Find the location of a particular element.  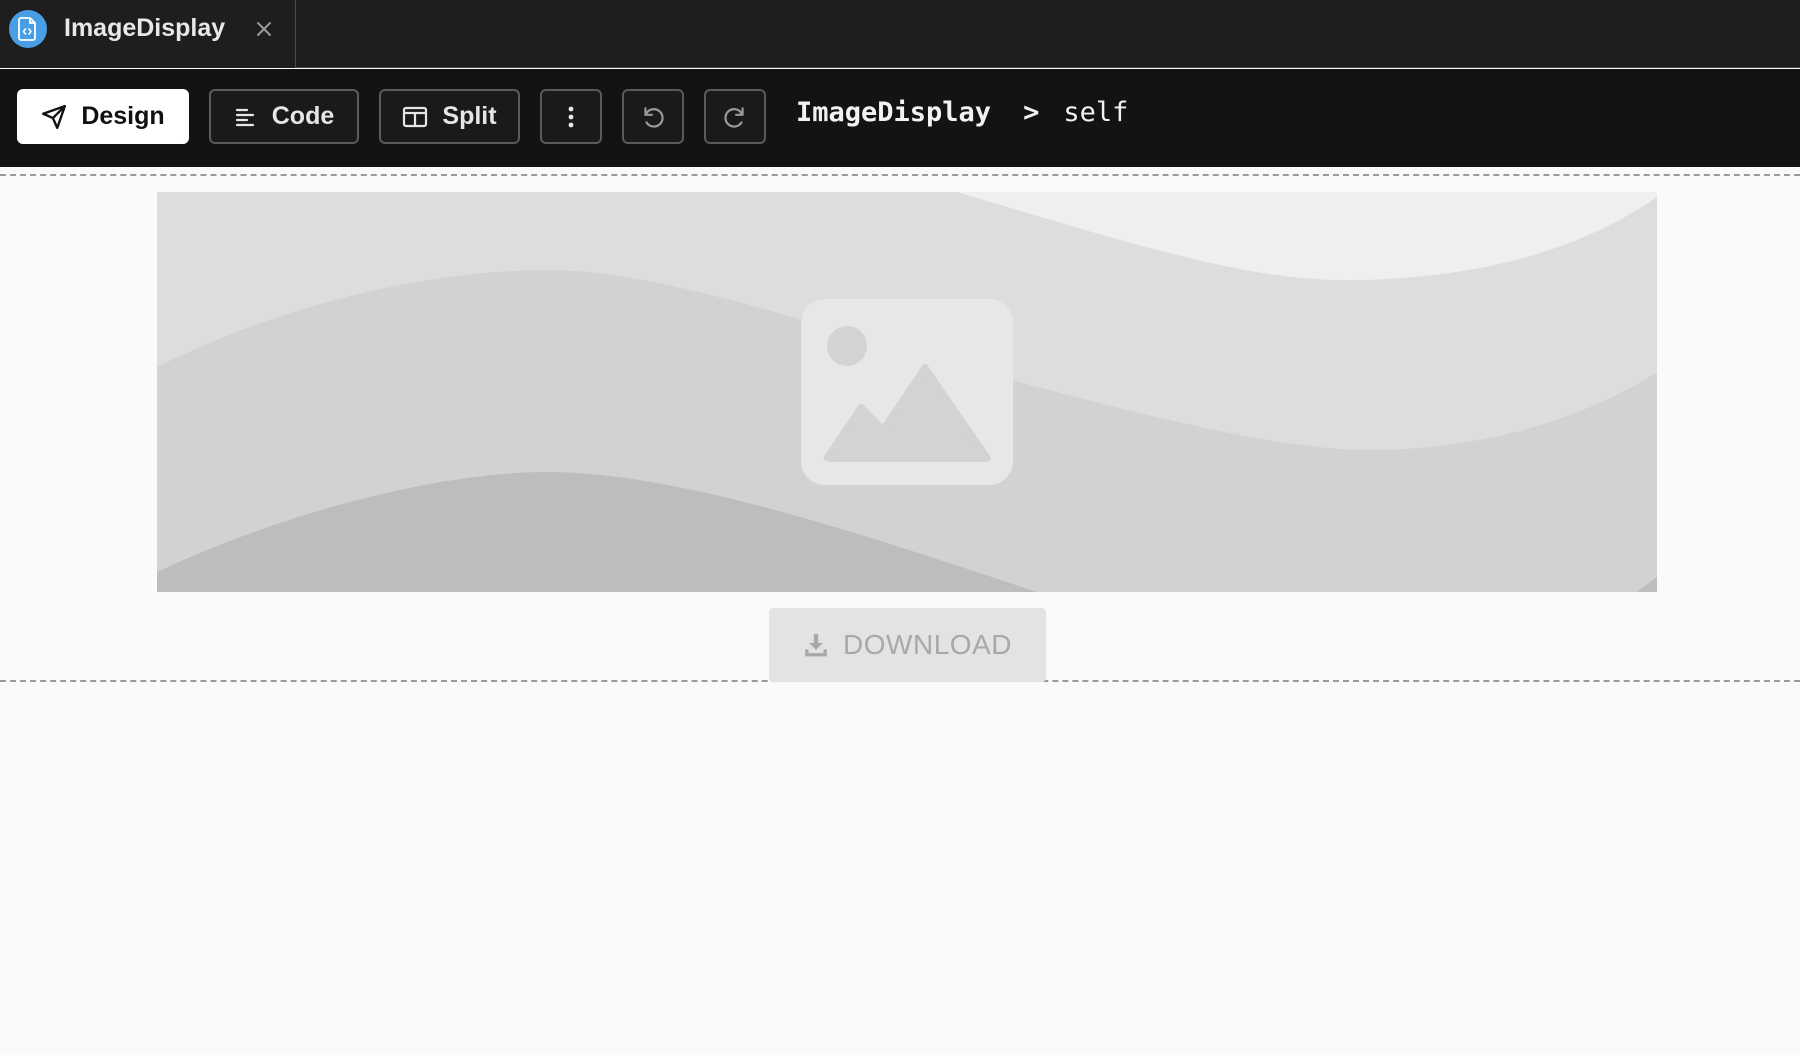

editor-toolbar: Design Code Split ImageDisplay > self is located at coordinates (900, 118).